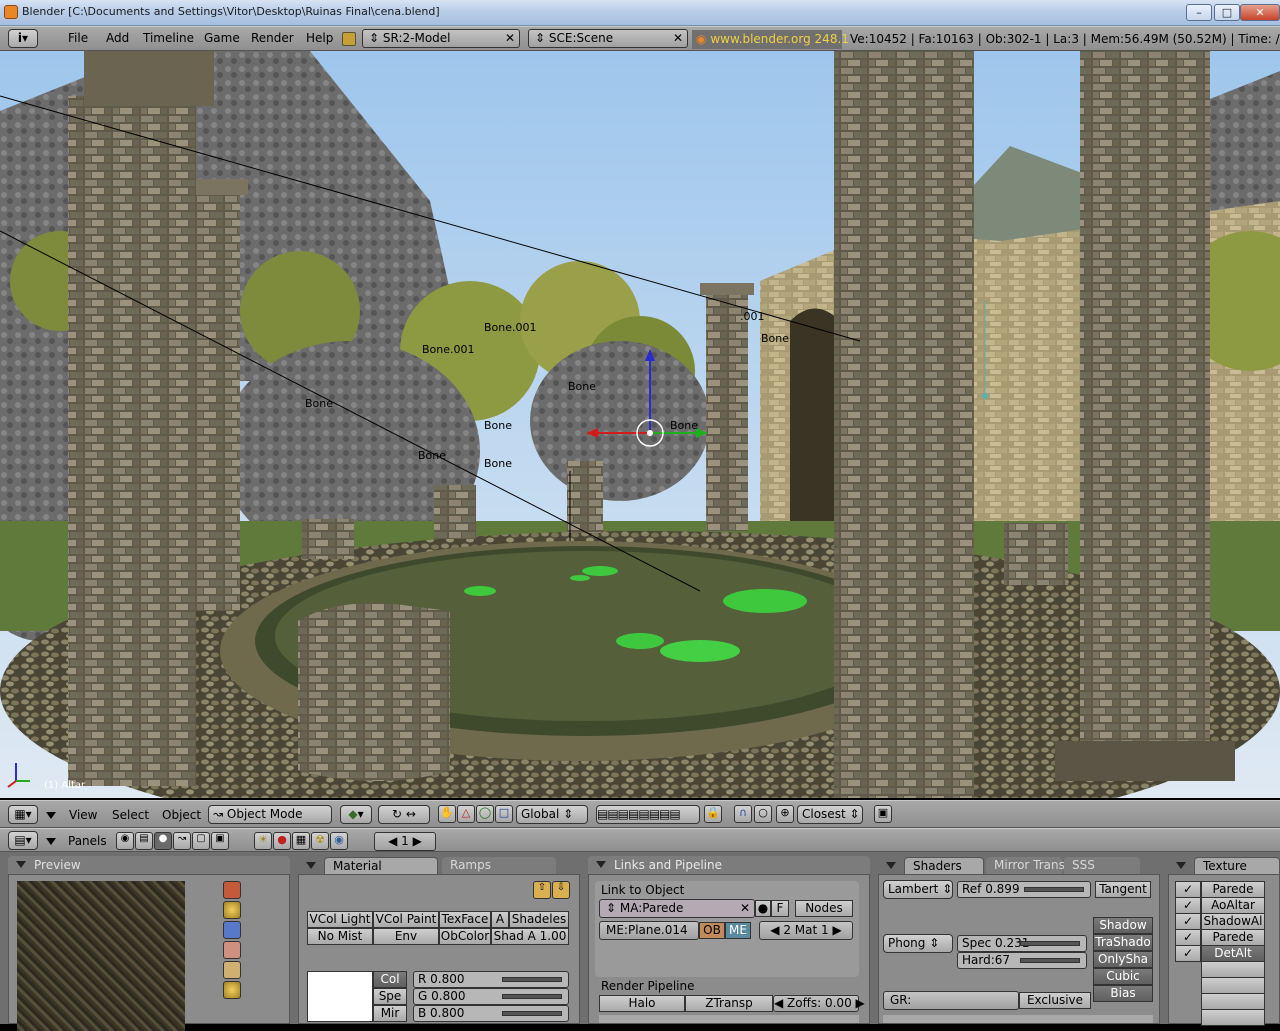 The width and height of the screenshot is (1280, 1031). Describe the element at coordinates (222, 38) in the screenshot. I see `menu-game: Game` at that location.